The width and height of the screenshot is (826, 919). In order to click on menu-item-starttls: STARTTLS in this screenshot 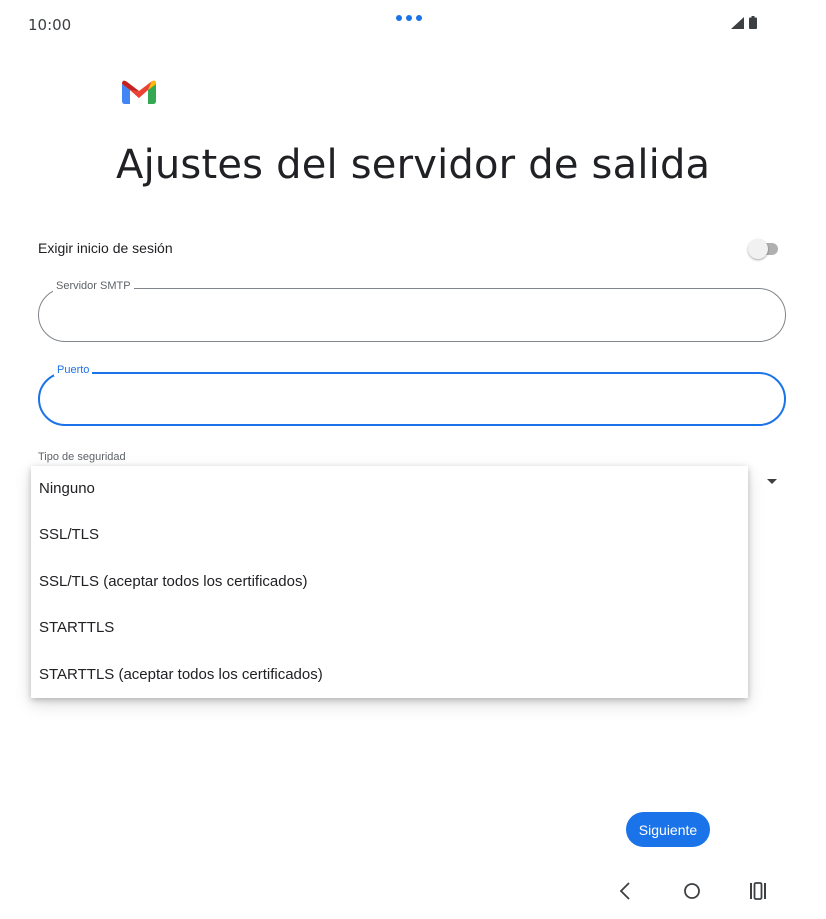, I will do `click(389, 628)`.